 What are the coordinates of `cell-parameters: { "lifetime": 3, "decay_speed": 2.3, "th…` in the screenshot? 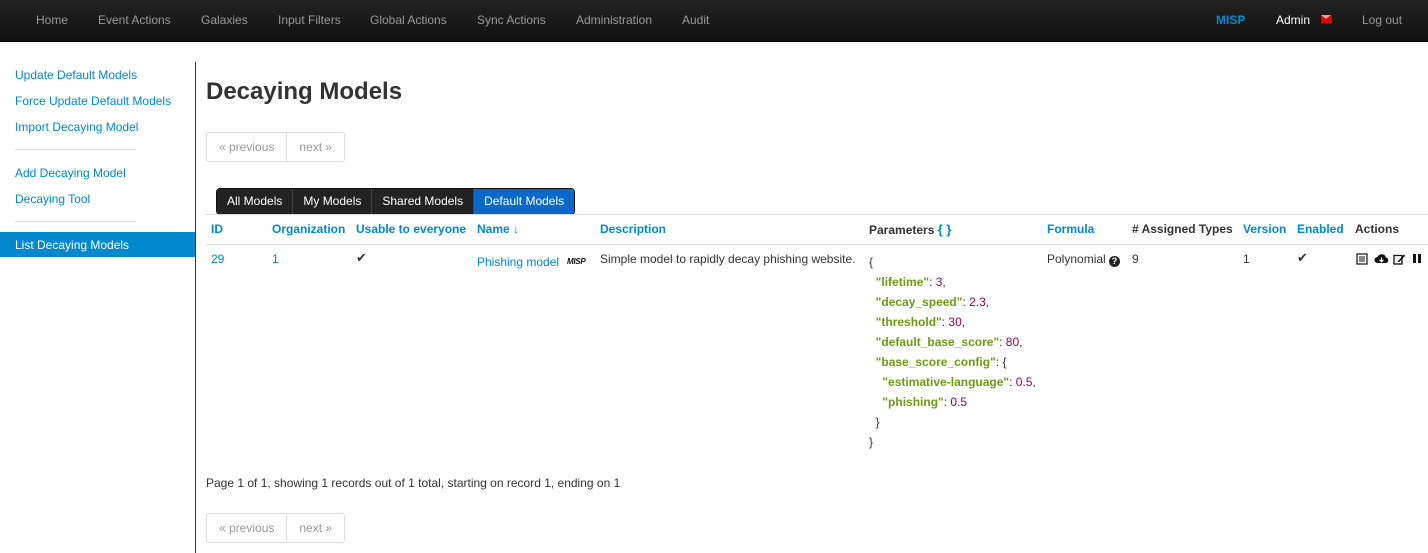 It's located at (952, 352).